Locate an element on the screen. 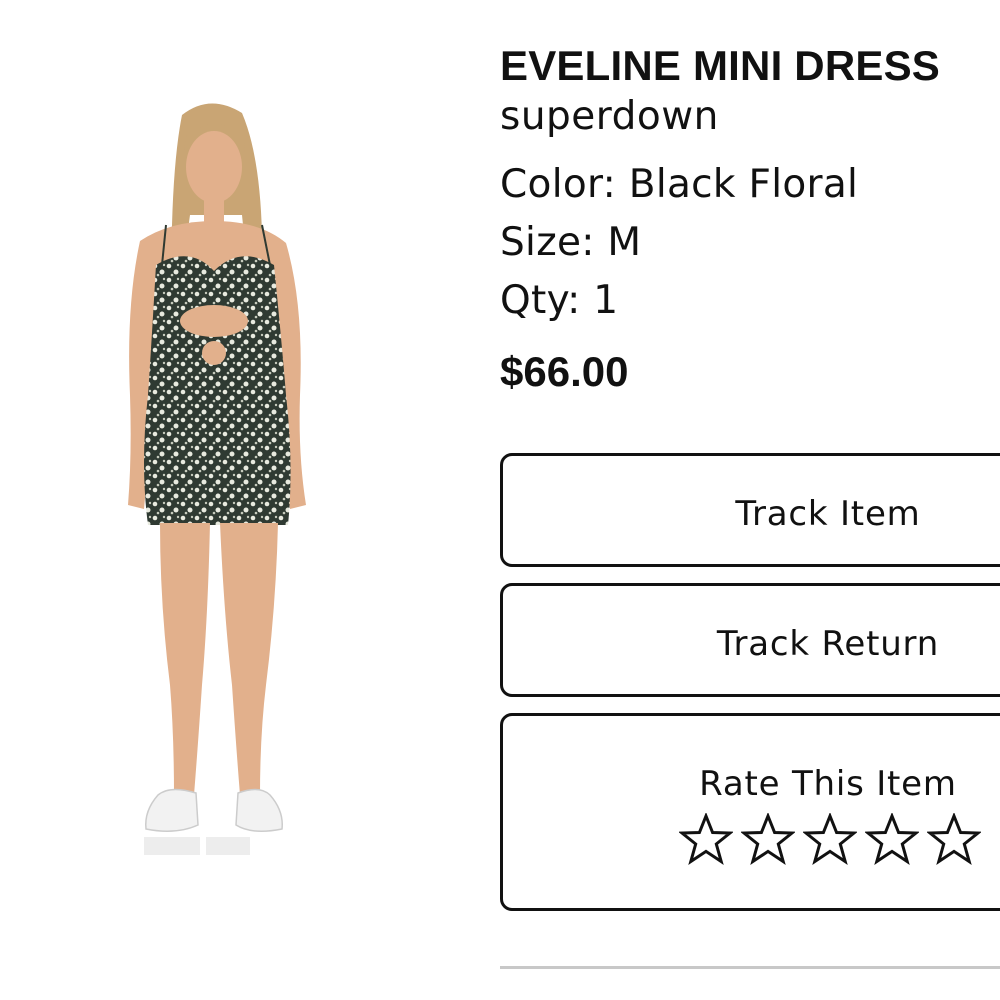 The width and height of the screenshot is (1000, 1000). rate-item-label: Rate This Item is located at coordinates (828, 784).